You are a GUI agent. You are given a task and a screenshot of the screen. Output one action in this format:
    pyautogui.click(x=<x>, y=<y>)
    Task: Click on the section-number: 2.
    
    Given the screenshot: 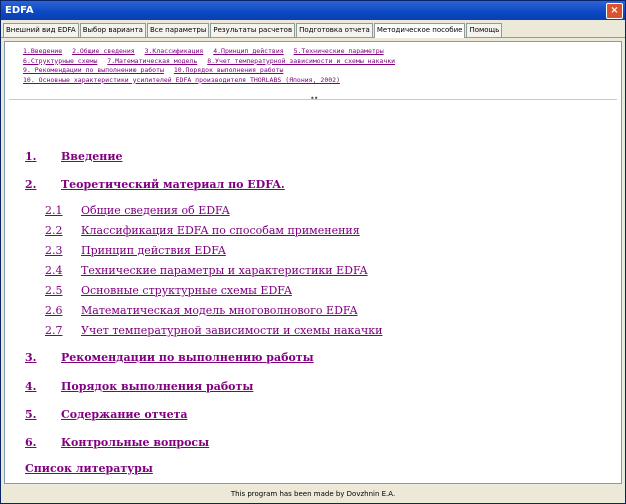 What is the action you would take?
    pyautogui.click(x=31, y=184)
    